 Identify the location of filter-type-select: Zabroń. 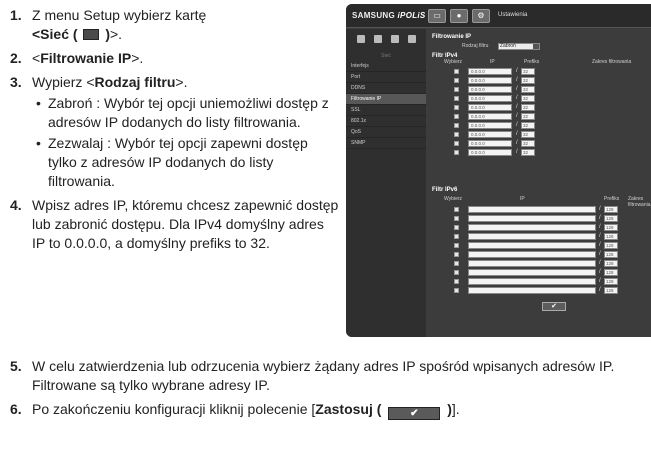
(519, 46).